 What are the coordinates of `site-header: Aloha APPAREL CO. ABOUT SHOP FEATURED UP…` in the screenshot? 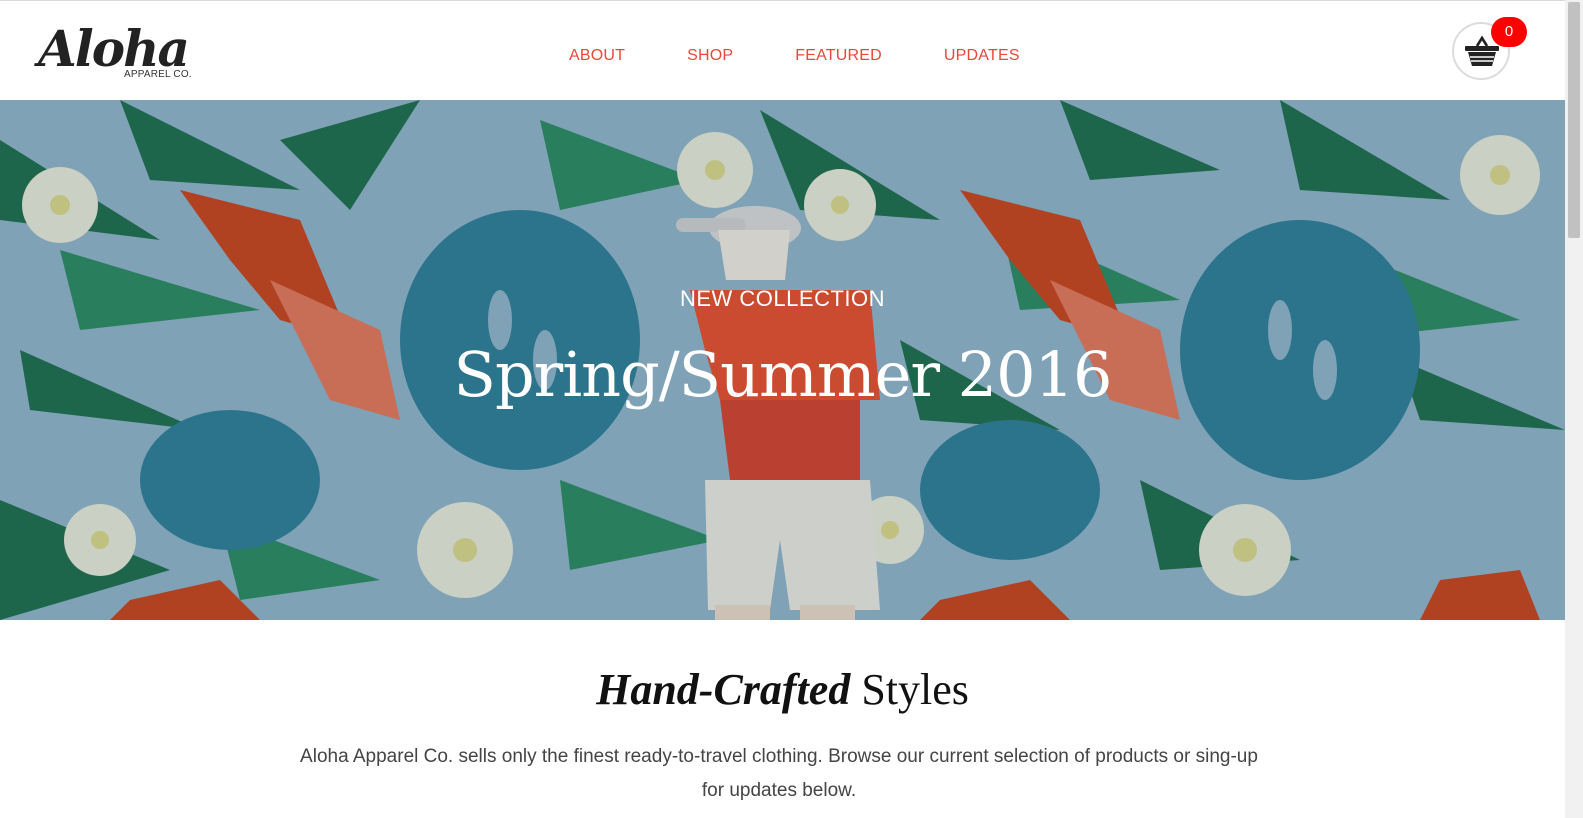 It's located at (782, 50).